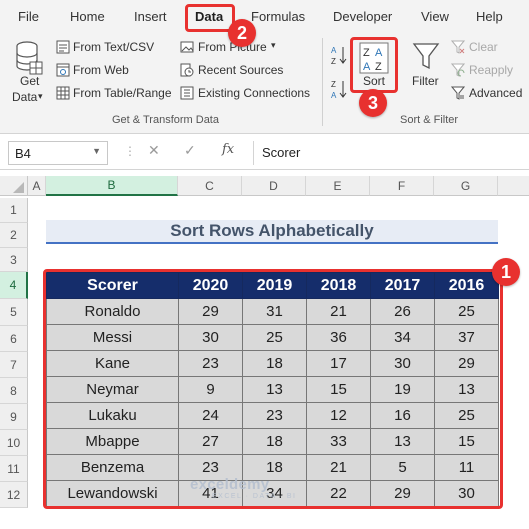 The height and width of the screenshot is (529, 529). Describe the element at coordinates (130, 151) in the screenshot. I see `more-dots-icon: ⋮` at that location.